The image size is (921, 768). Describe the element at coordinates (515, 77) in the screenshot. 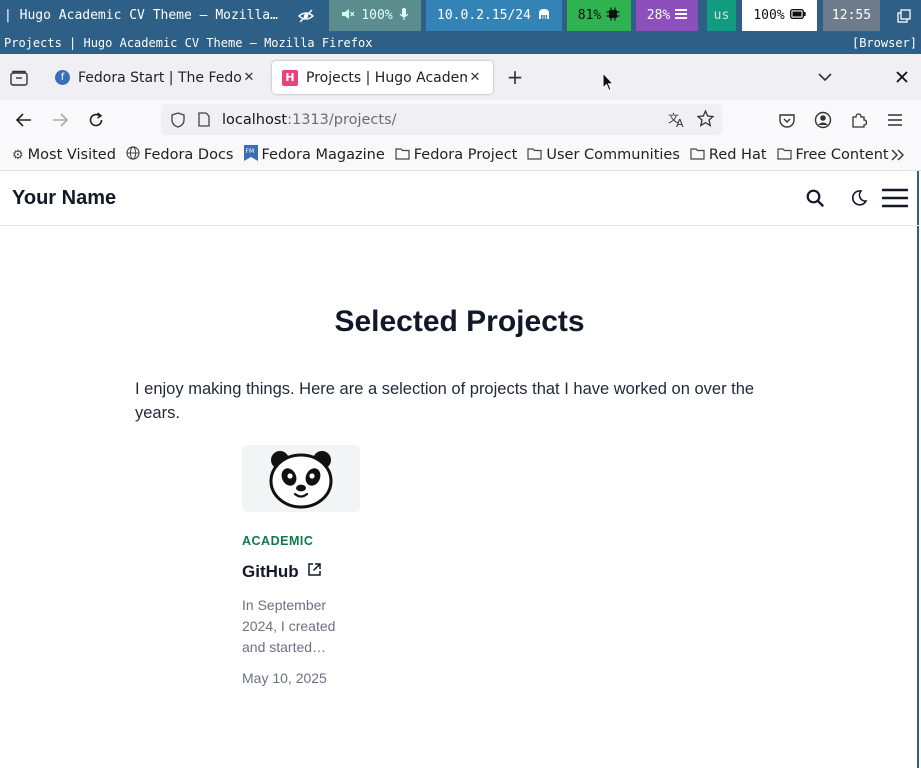

I see `new-tab-icon: +` at that location.